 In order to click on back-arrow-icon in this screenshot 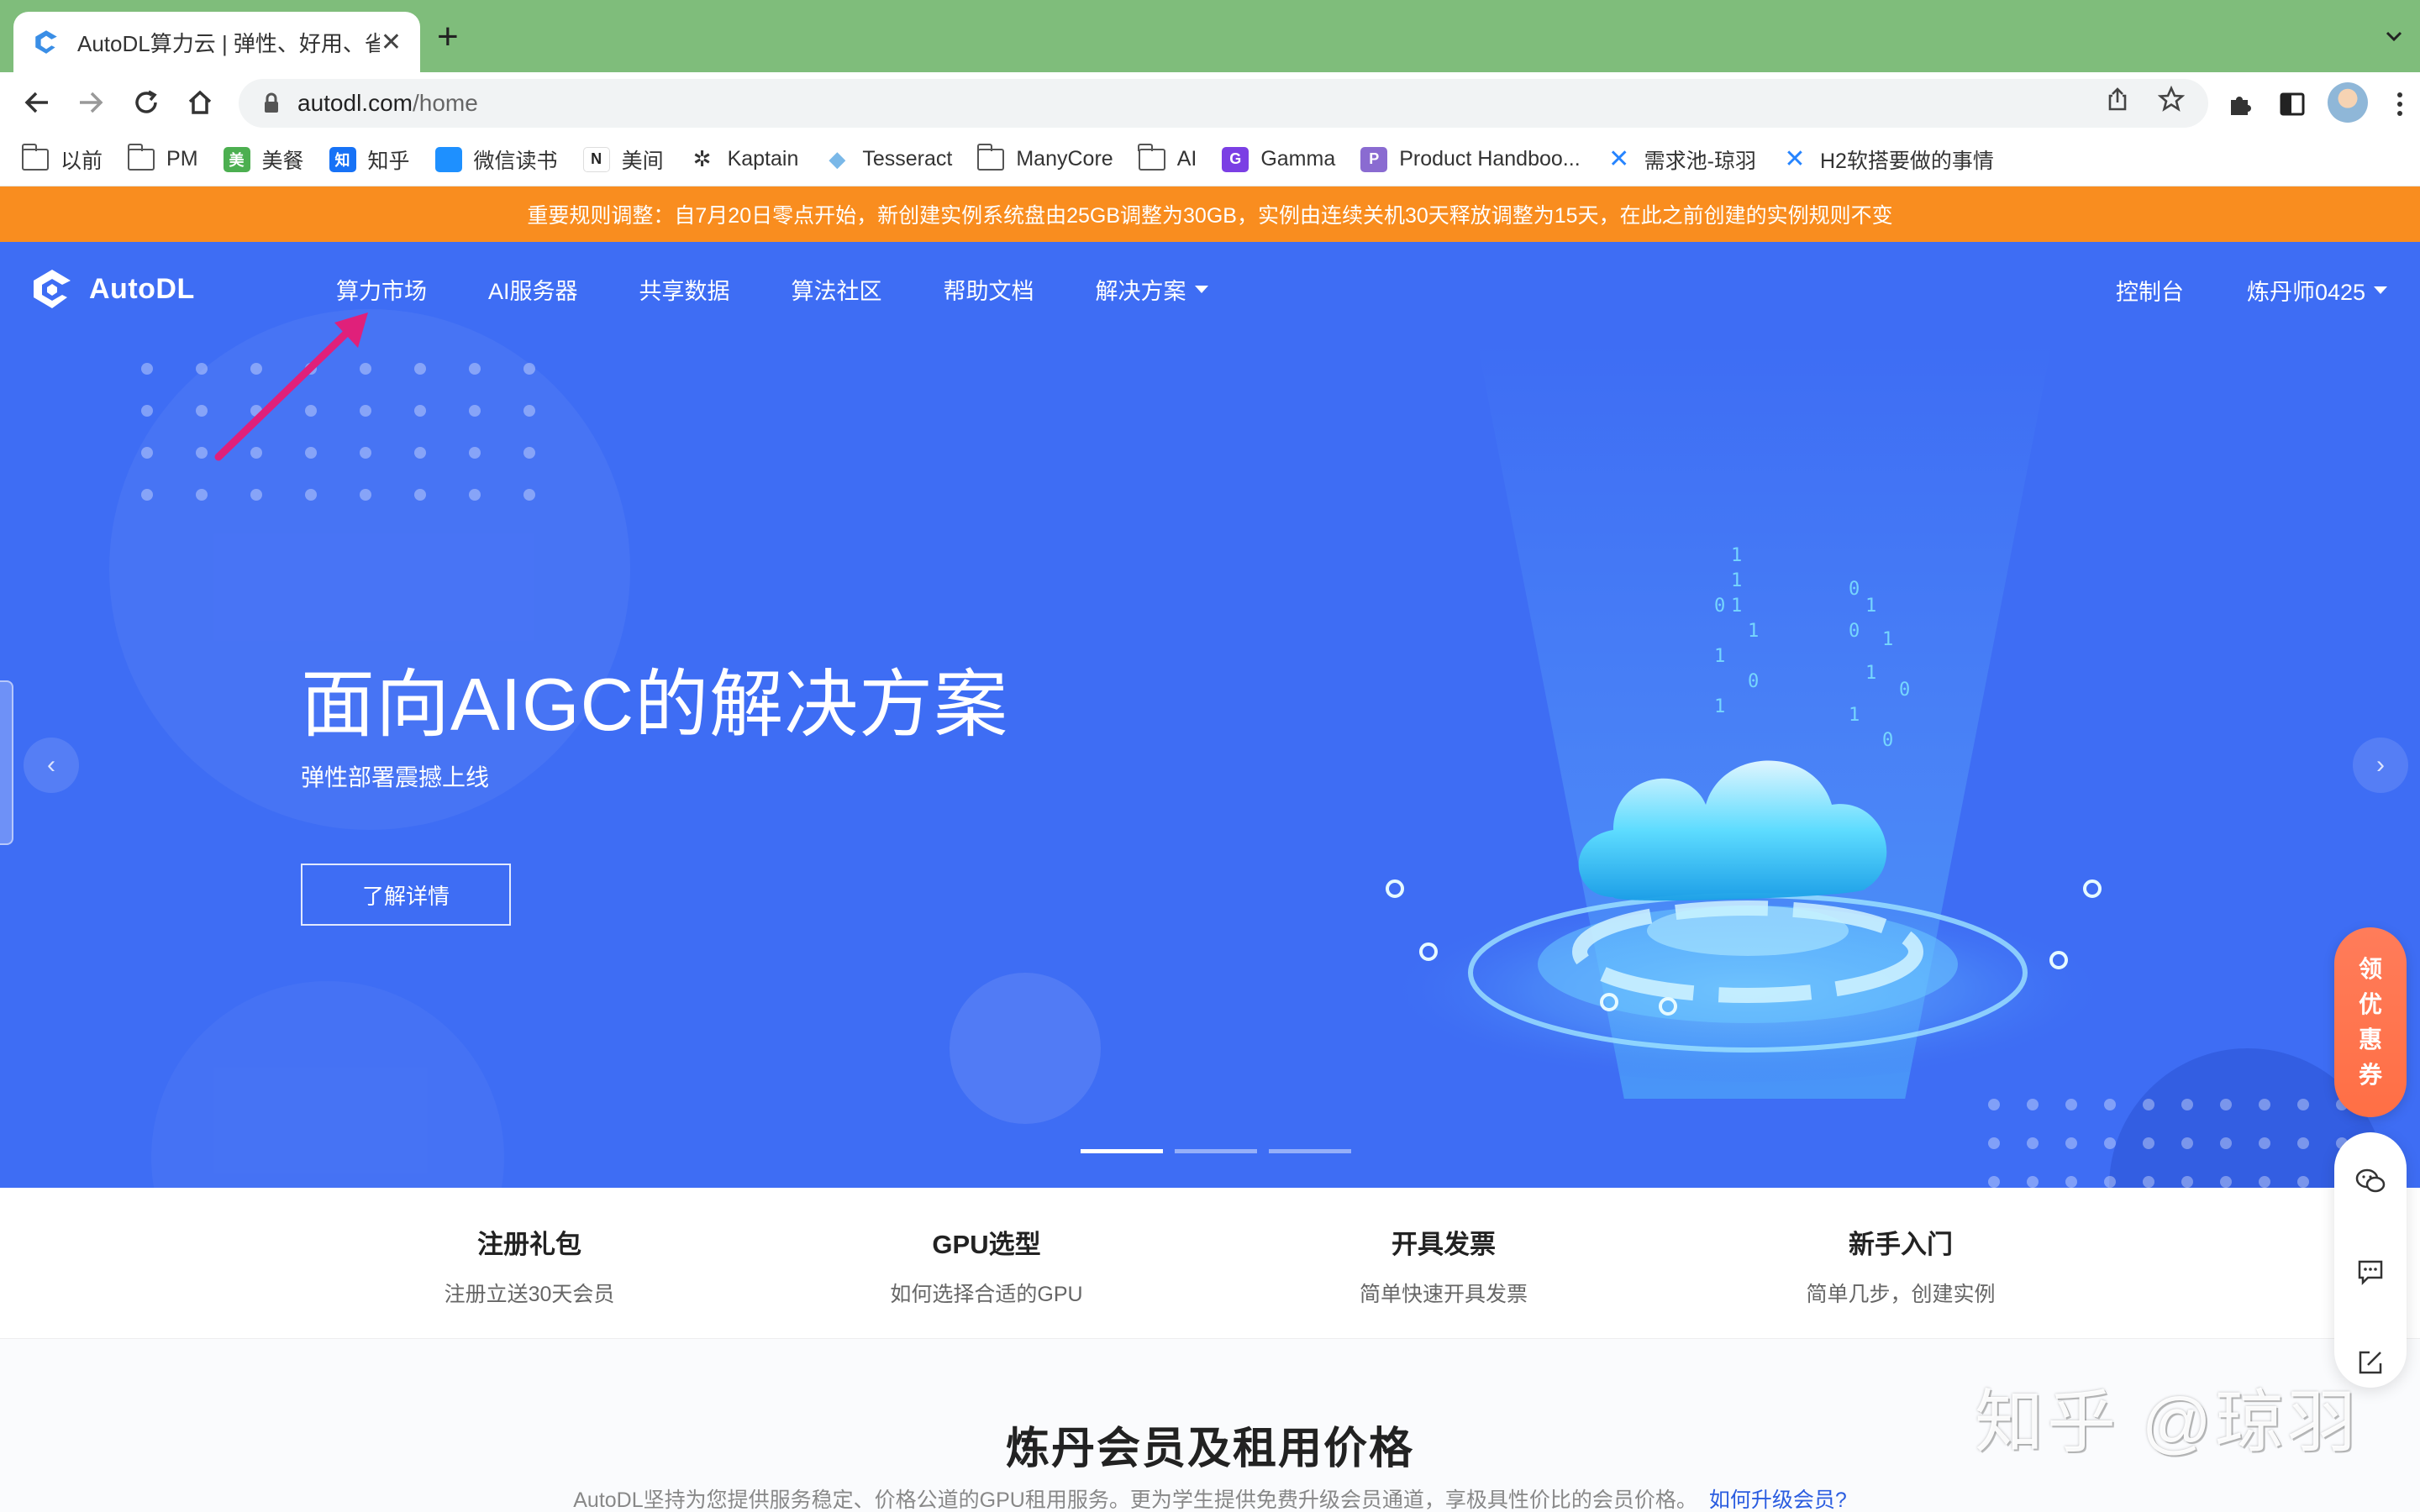, I will do `click(36, 102)`.